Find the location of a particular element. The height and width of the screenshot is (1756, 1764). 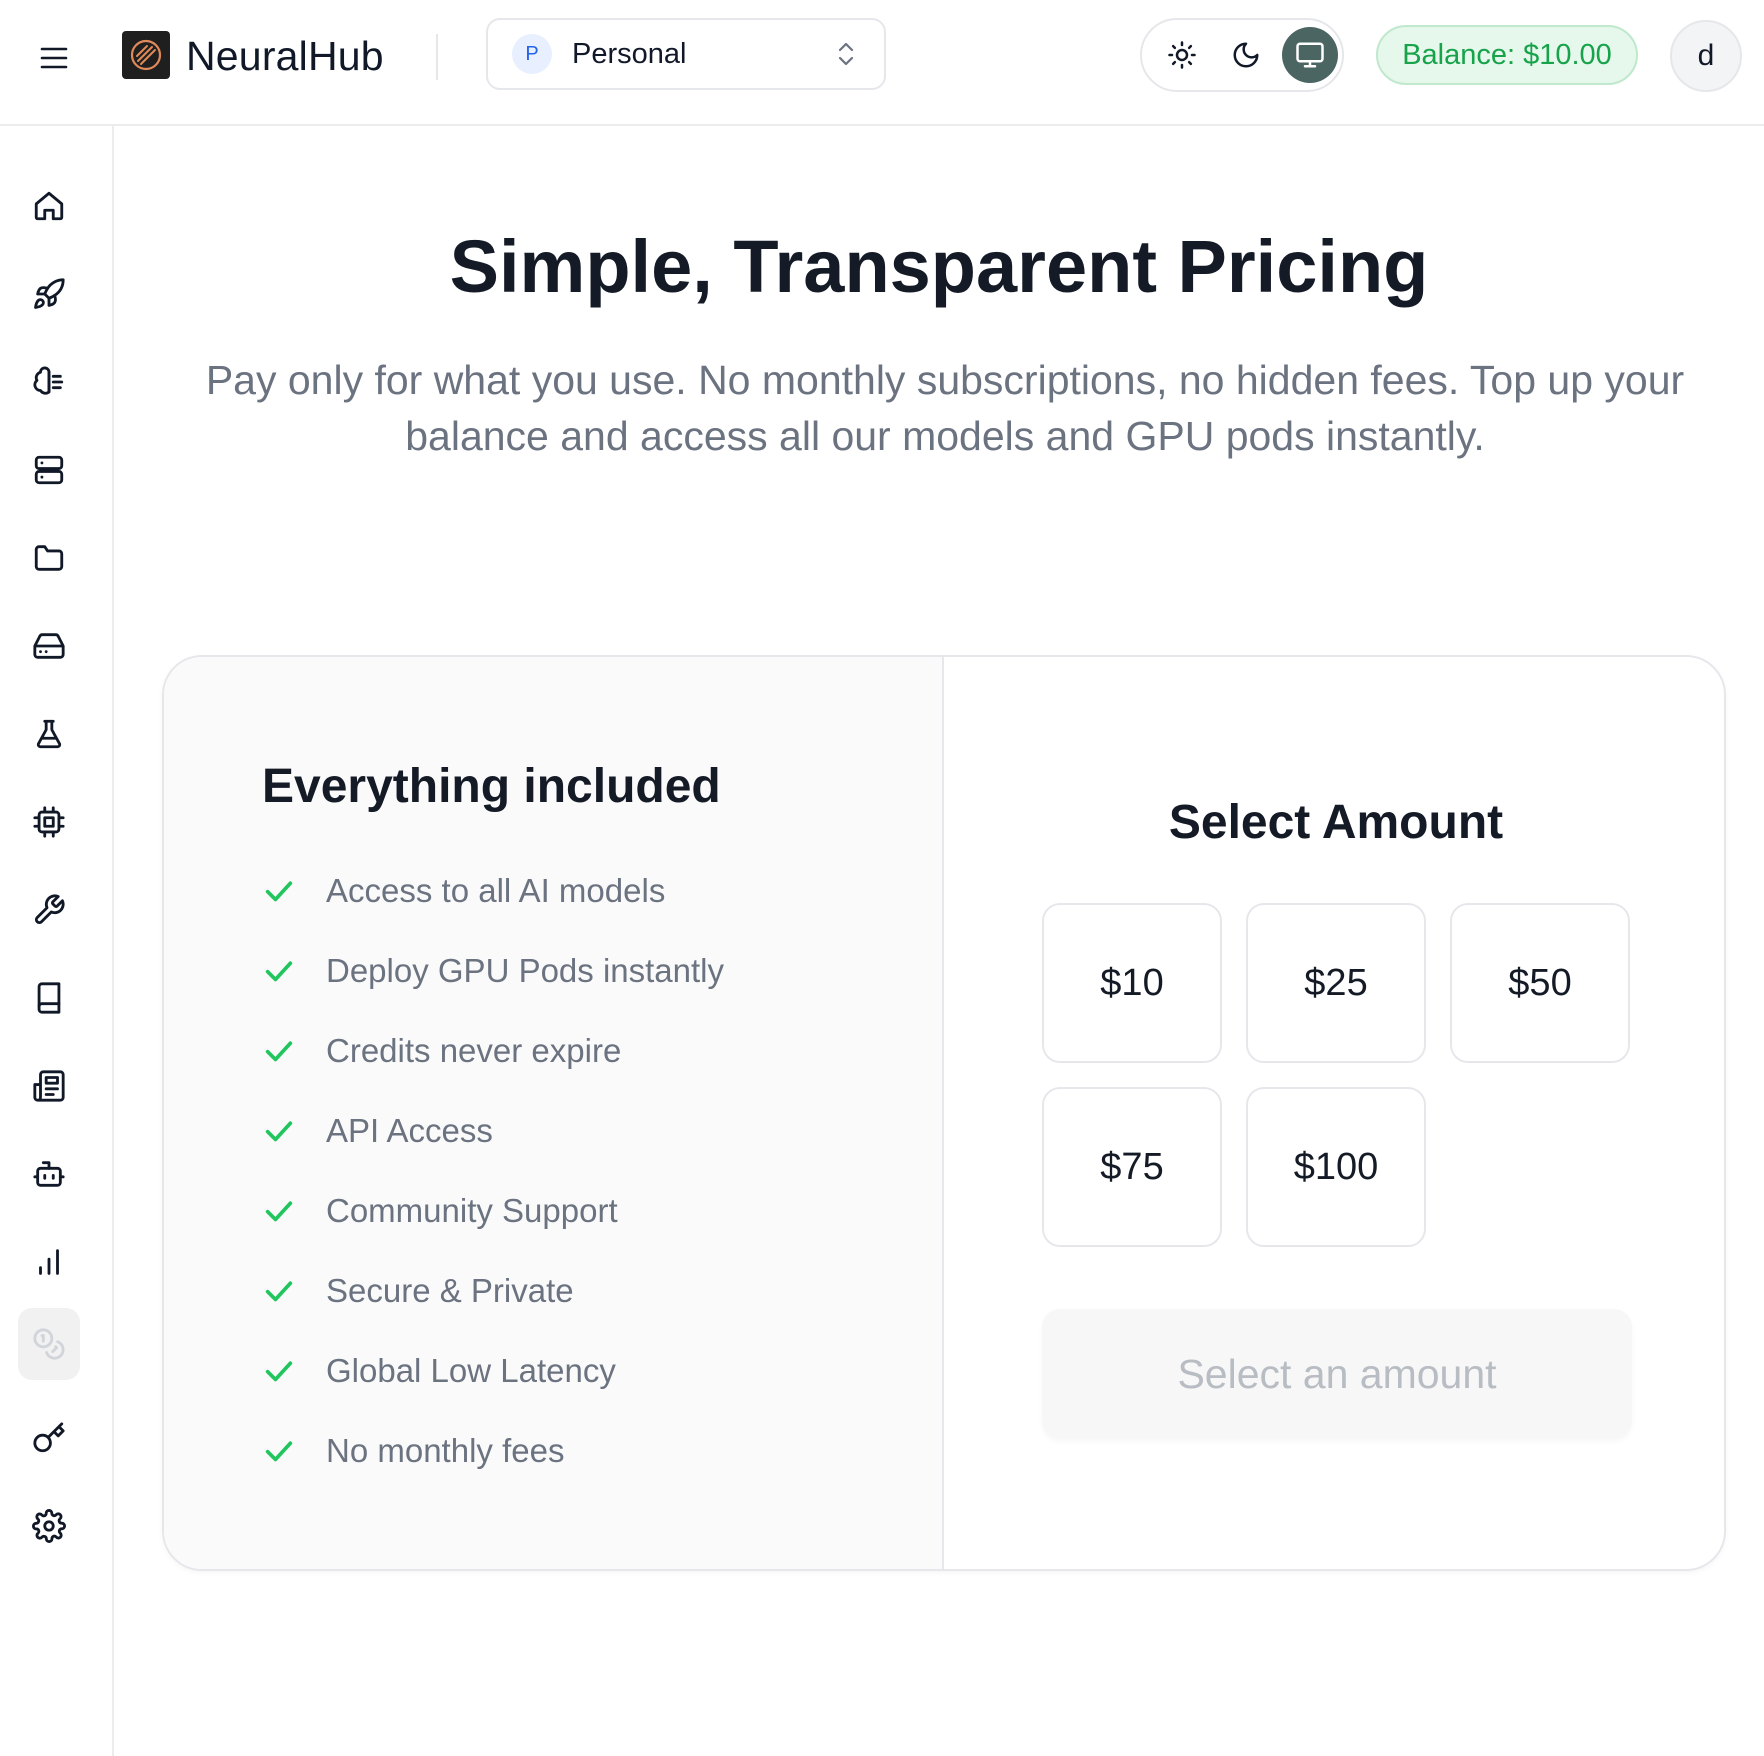

theme-dark-button is located at coordinates (1246, 55).